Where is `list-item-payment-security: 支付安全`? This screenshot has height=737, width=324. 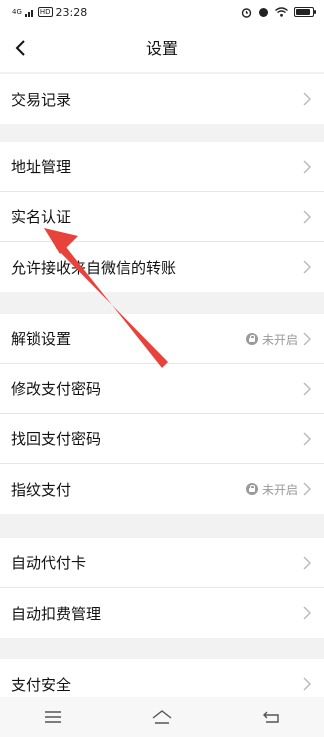
list-item-payment-security: 支付安全 is located at coordinates (162, 678).